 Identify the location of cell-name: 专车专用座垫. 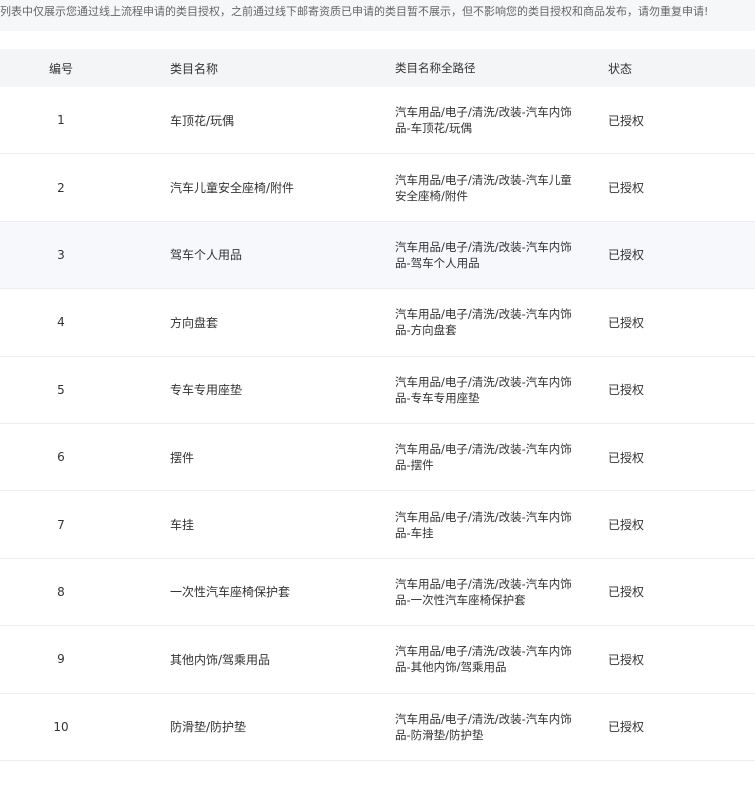
(206, 390).